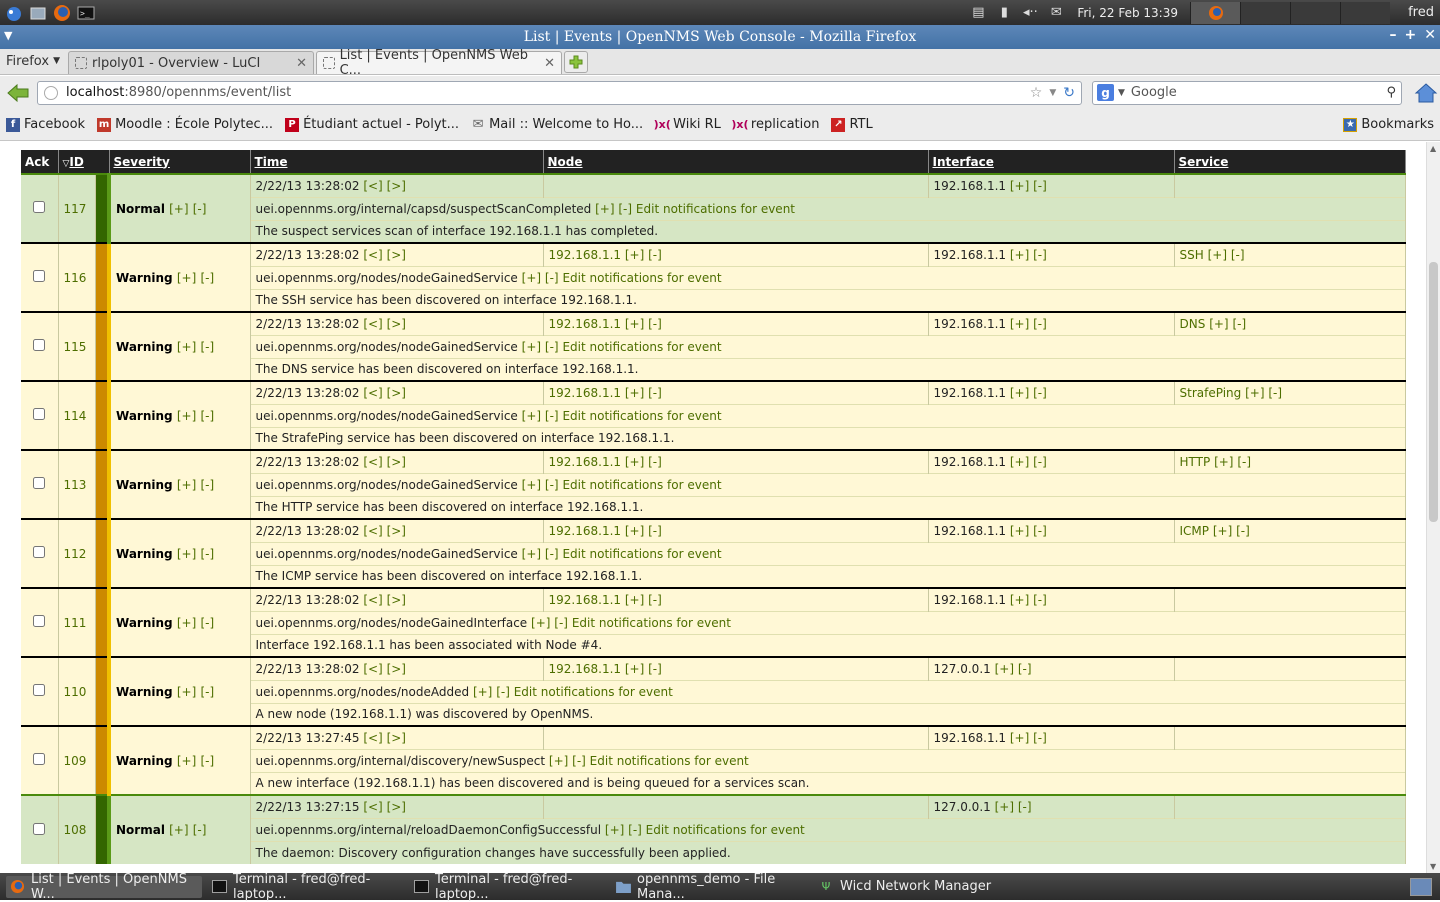  What do you see at coordinates (86, 13) in the screenshot?
I see `terminal-launcher-icon: >_` at bounding box center [86, 13].